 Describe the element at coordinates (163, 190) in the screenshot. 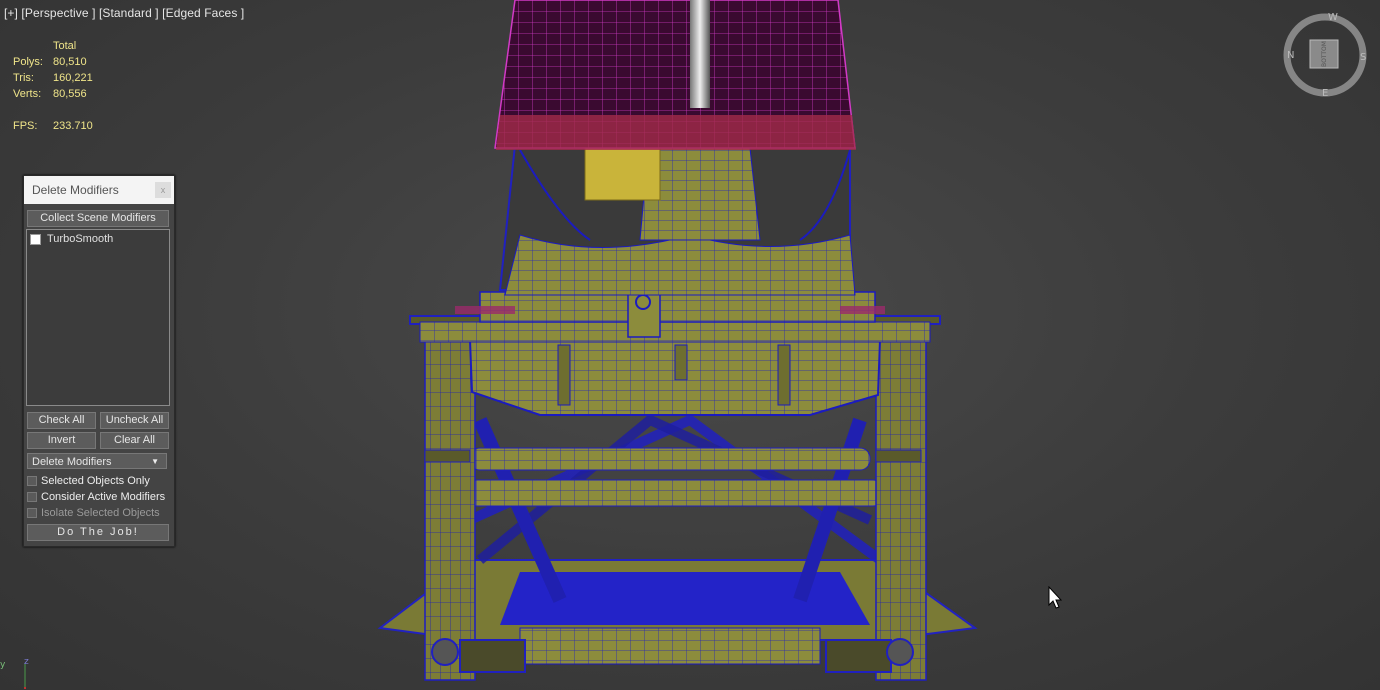

I see `close-icon: x` at that location.